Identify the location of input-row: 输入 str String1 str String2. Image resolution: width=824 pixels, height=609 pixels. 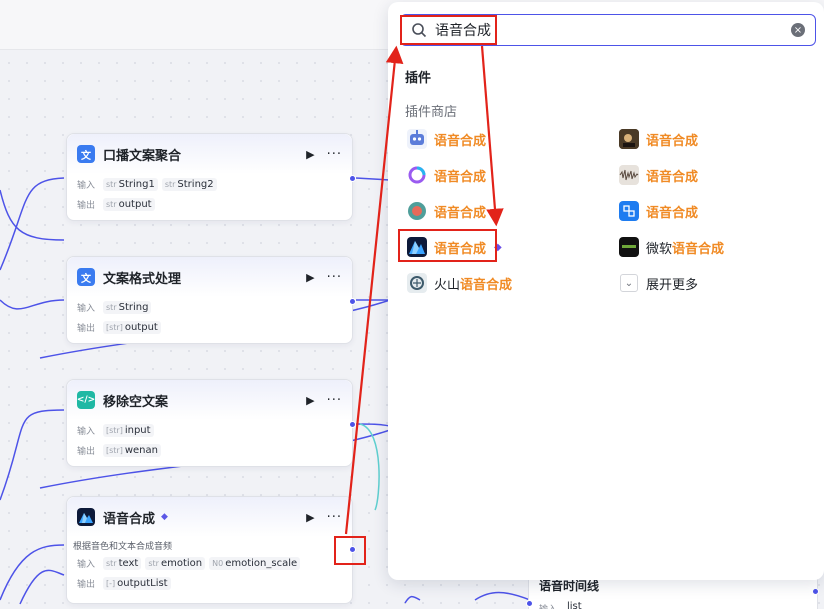
(209, 184).